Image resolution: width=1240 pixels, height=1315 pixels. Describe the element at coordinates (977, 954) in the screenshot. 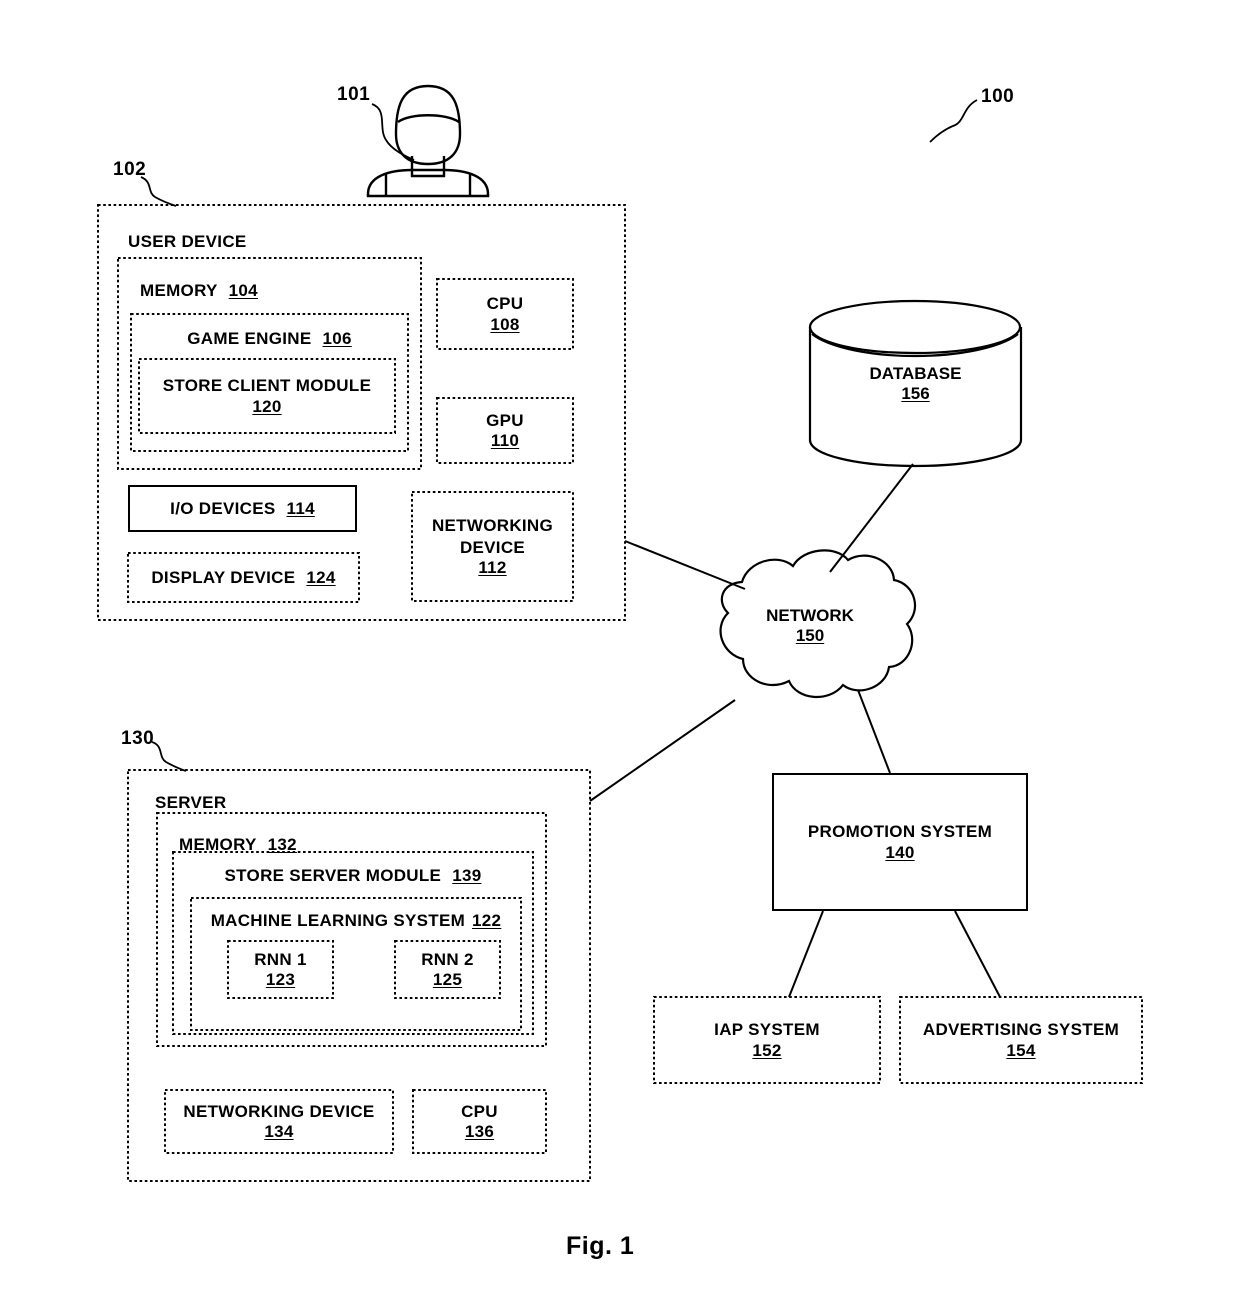

I see `connector-promotion-advertising` at that location.